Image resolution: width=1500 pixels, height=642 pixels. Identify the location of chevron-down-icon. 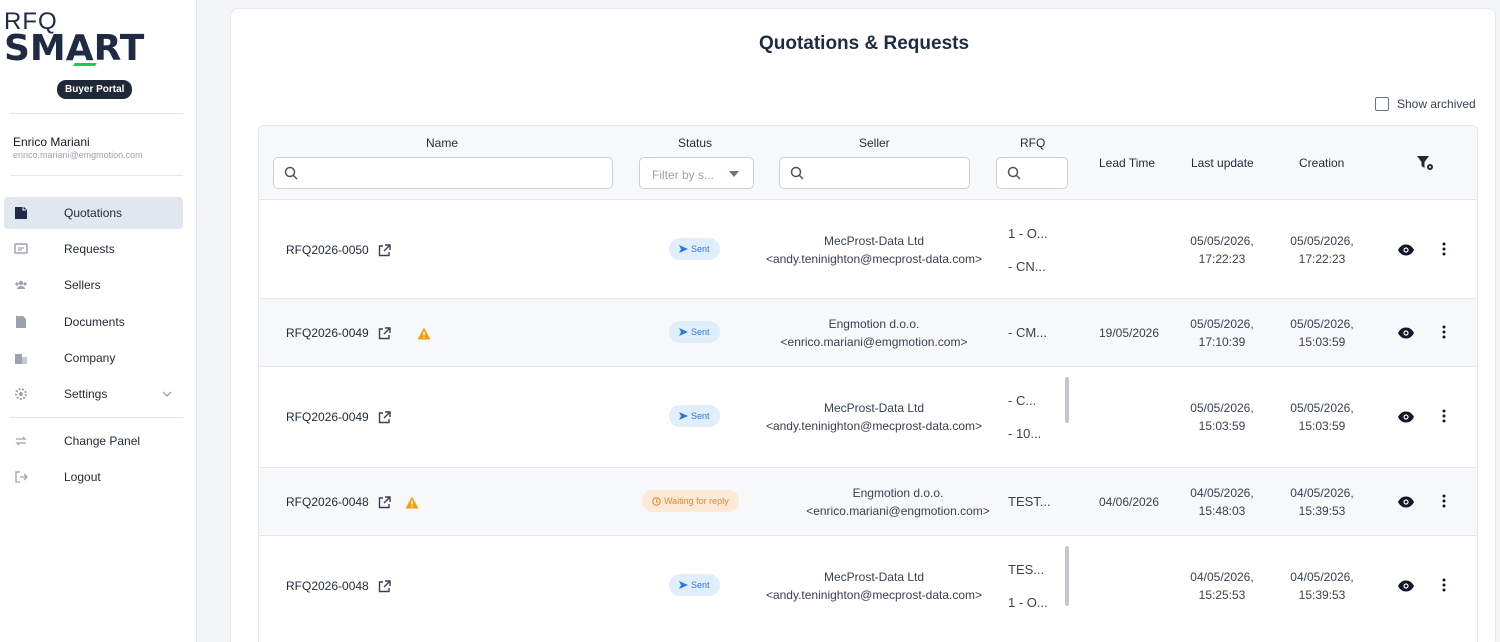
(167, 394).